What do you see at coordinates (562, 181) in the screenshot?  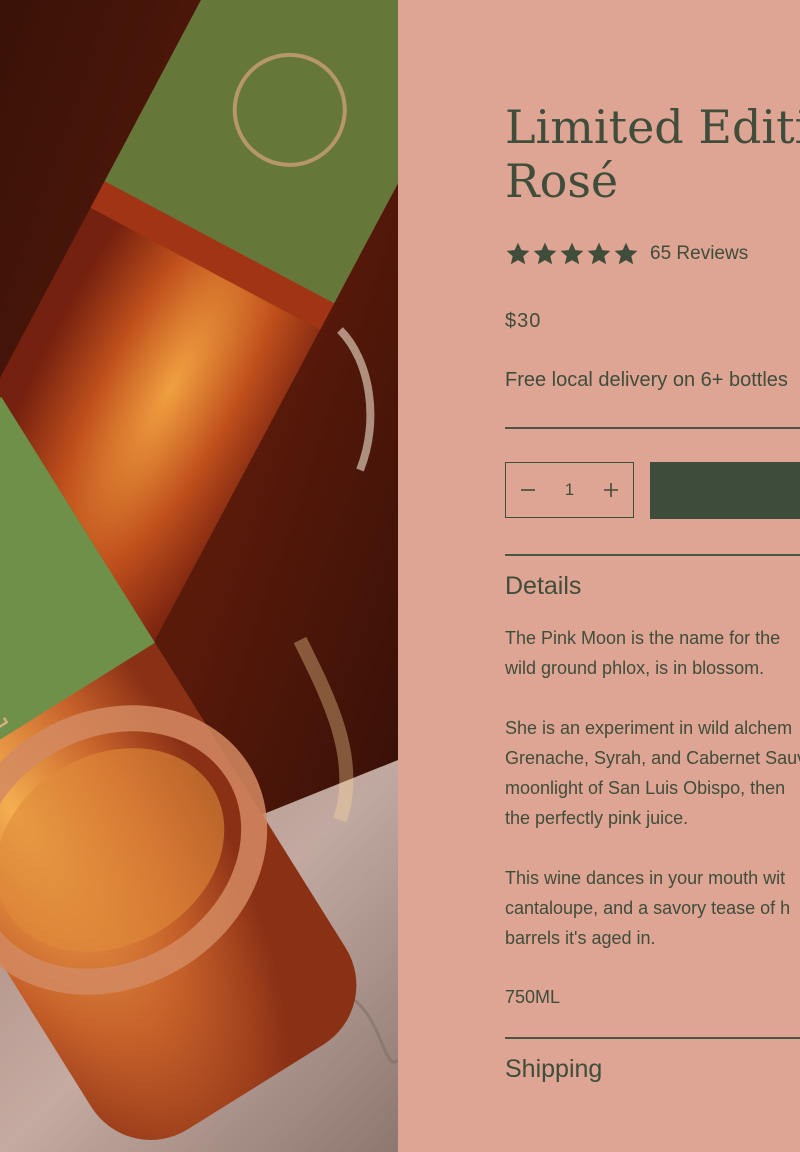 I see `product-title-line2: Rosé` at bounding box center [562, 181].